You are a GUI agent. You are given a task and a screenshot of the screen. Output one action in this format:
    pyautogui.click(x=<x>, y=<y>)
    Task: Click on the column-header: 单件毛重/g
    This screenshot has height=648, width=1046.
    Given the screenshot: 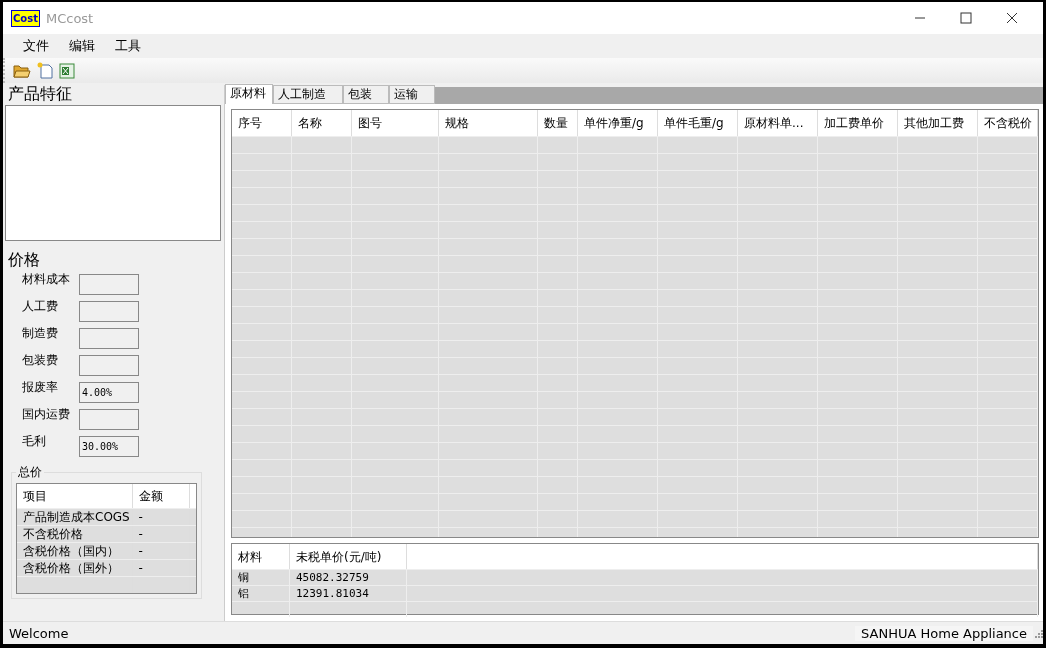 What is the action you would take?
    pyautogui.click(x=698, y=123)
    